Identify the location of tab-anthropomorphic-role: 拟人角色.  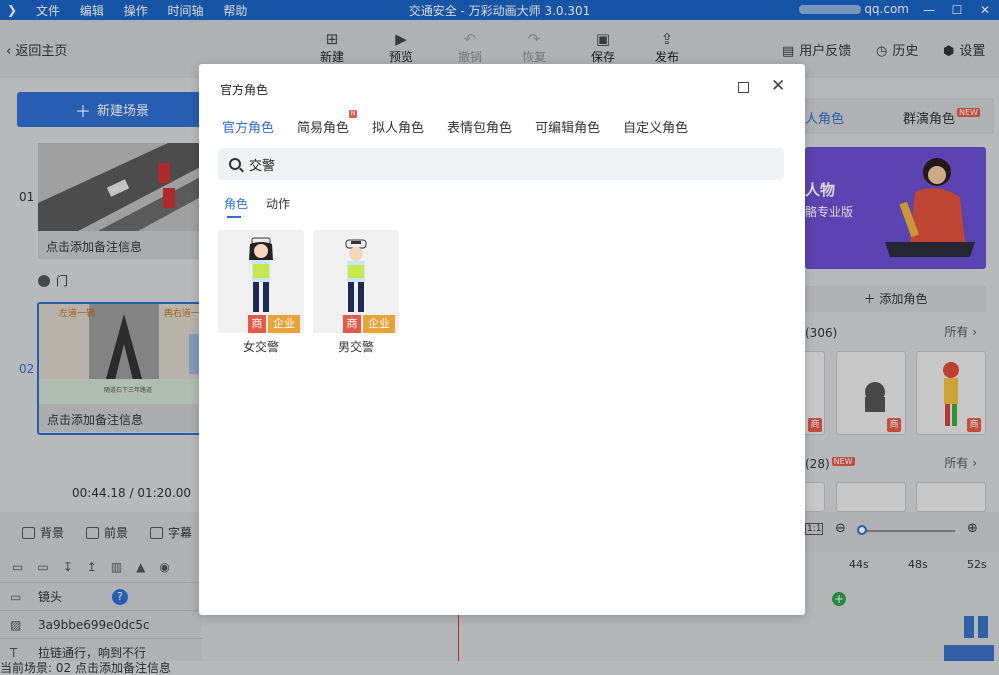
(398, 126).